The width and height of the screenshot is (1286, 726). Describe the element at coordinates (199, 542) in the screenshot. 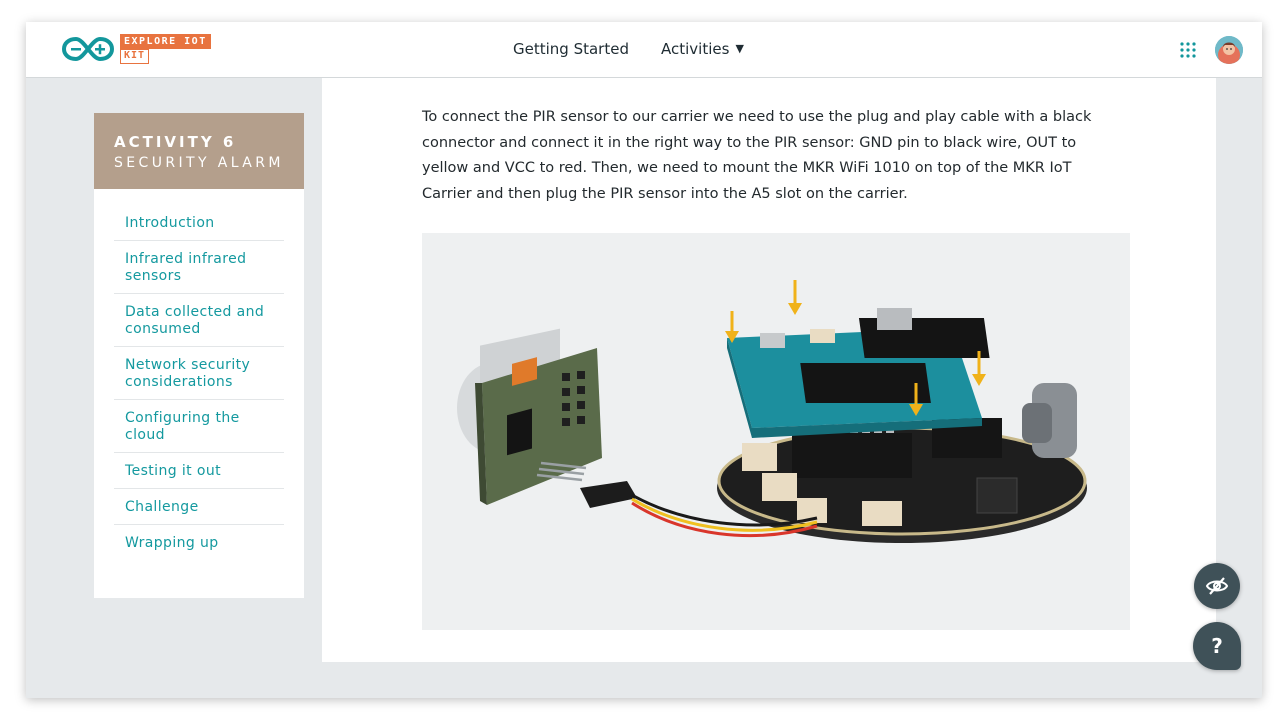

I see `toc-item-wrapping-up: Wrapping up` at that location.